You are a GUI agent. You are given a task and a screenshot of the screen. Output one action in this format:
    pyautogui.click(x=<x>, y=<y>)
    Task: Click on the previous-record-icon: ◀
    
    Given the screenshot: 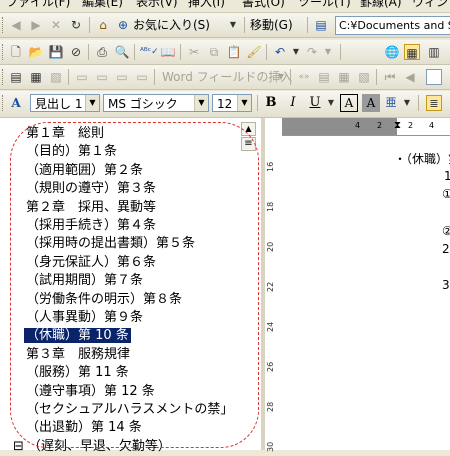 What is the action you would take?
    pyautogui.click(x=410, y=77)
    